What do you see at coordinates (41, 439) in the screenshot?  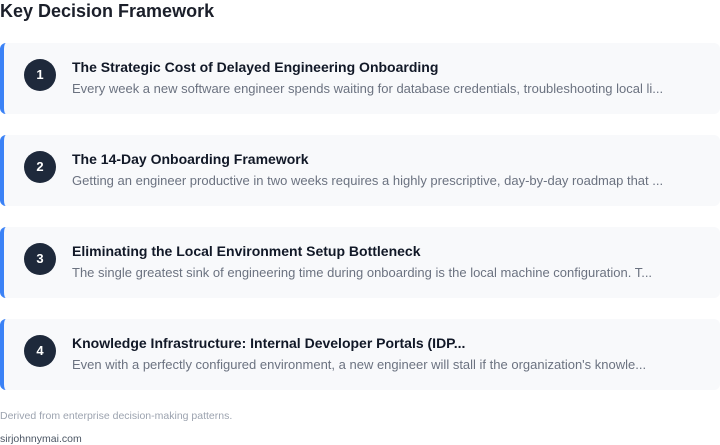 I see `site-credit: sirjohnnymai.com` at bounding box center [41, 439].